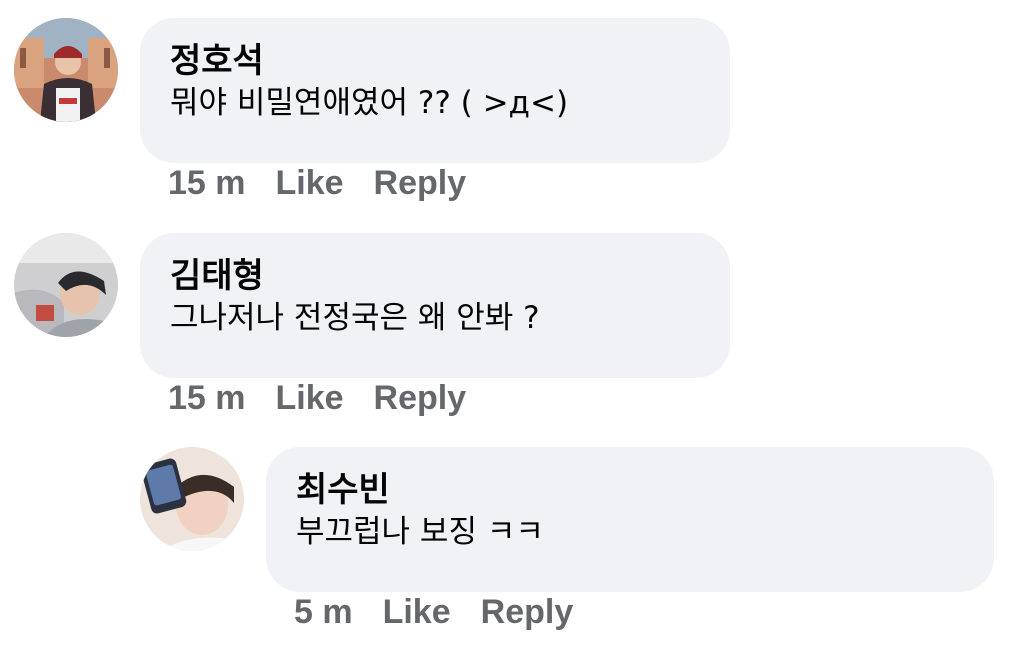 This screenshot has height=646, width=1015. I want to click on comment-timestamp: 5 m, so click(323, 612).